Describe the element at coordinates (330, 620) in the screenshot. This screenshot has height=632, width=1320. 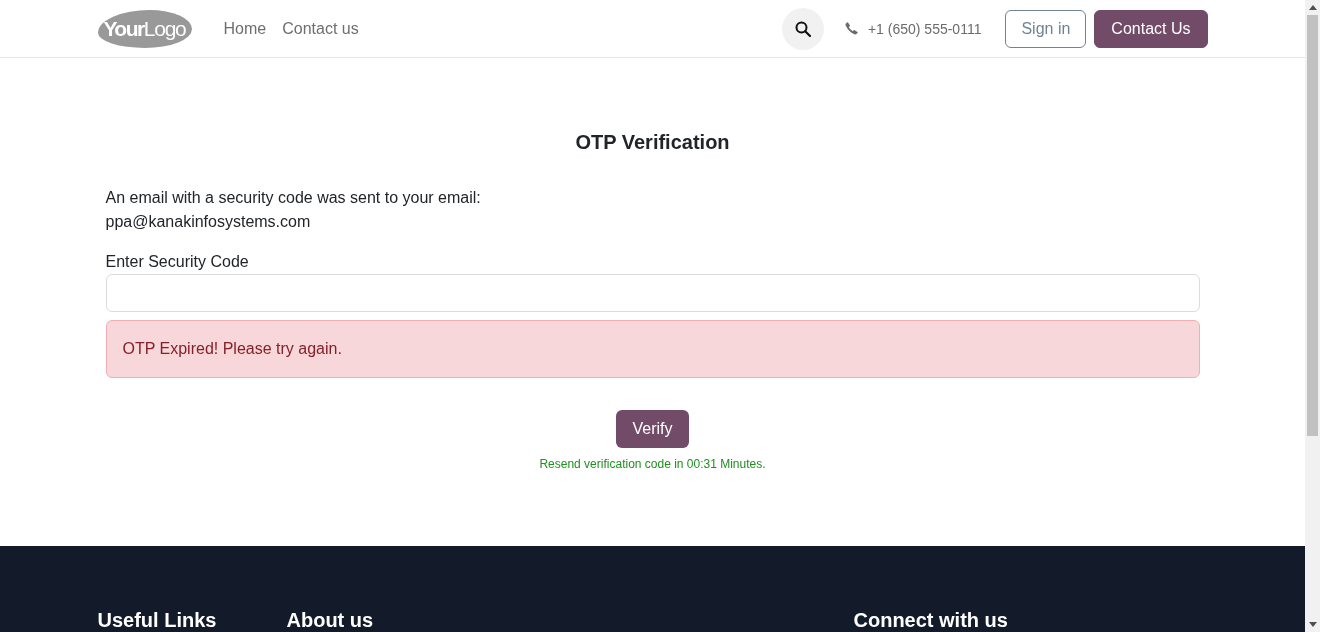
I see `footer-heading: About us` at that location.